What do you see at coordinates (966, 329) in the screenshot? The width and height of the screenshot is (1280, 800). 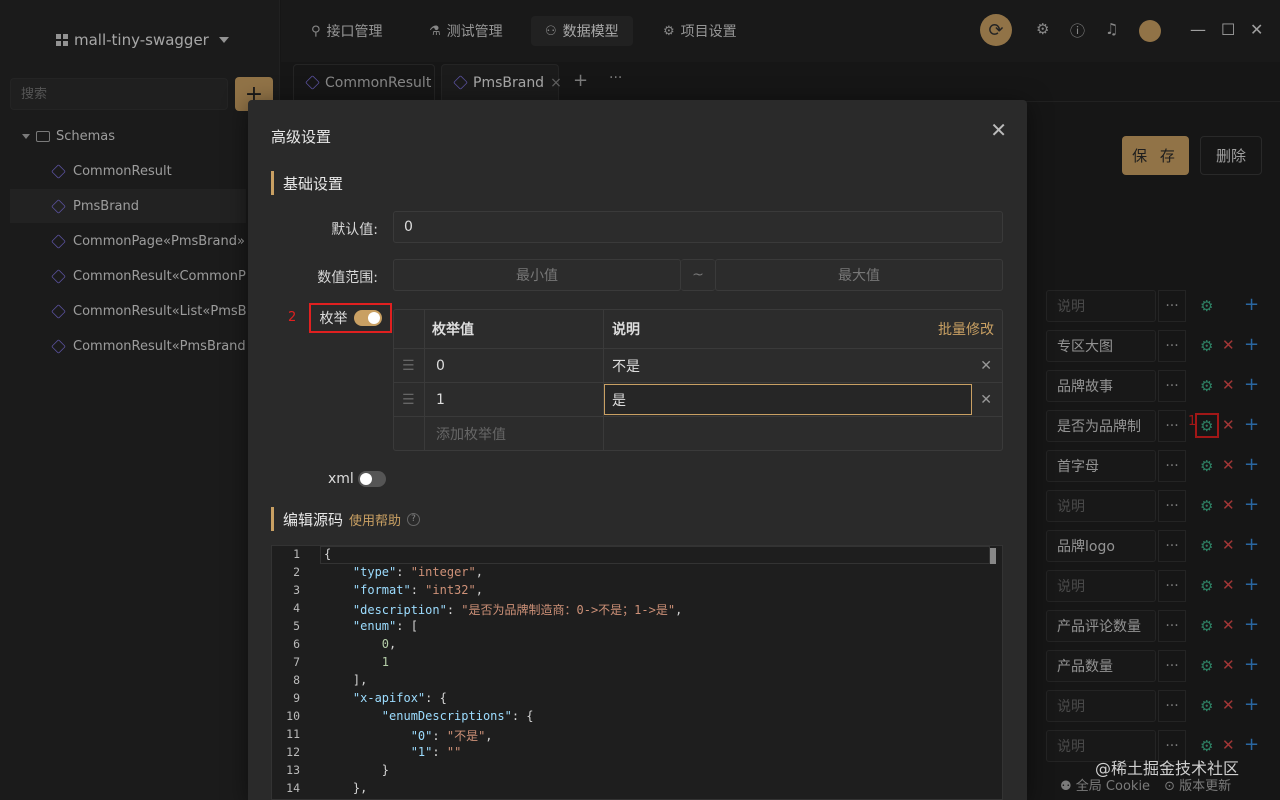 I see `batch-edit-link: 批量修改` at bounding box center [966, 329].